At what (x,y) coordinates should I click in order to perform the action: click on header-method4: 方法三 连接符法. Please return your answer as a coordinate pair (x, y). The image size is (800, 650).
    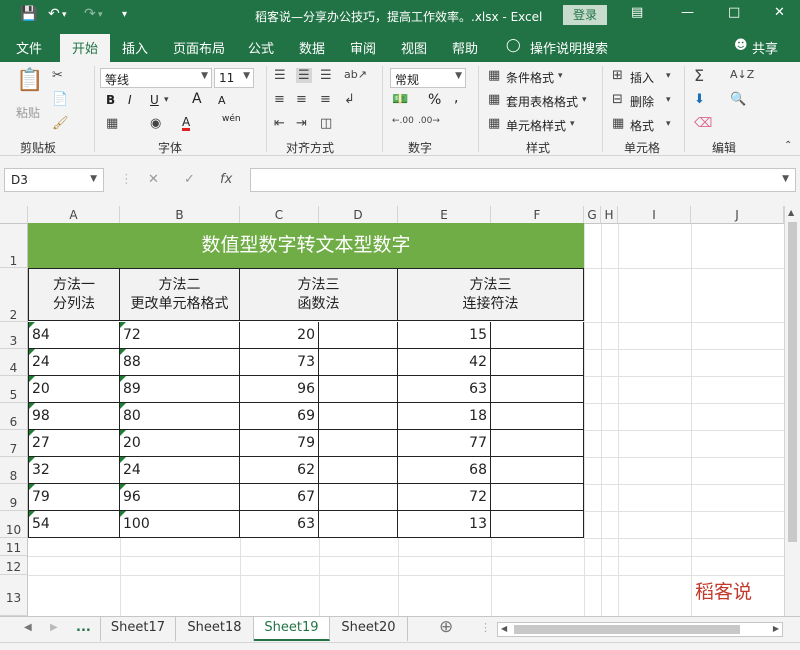
    Looking at the image, I should click on (491, 294).